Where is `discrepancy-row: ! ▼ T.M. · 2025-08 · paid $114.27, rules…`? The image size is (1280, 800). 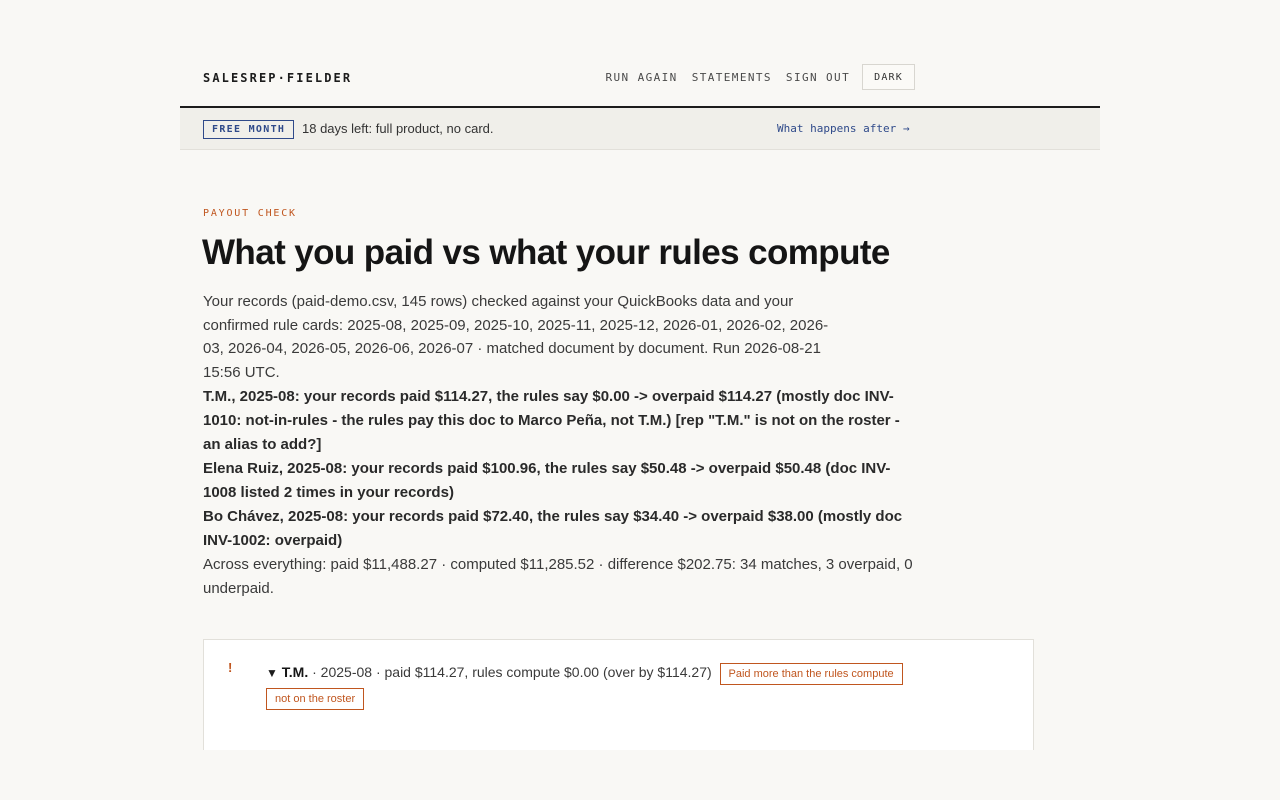 discrepancy-row: ! ▼ T.M. · 2025-08 · paid $114.27, rules… is located at coordinates (618, 694).